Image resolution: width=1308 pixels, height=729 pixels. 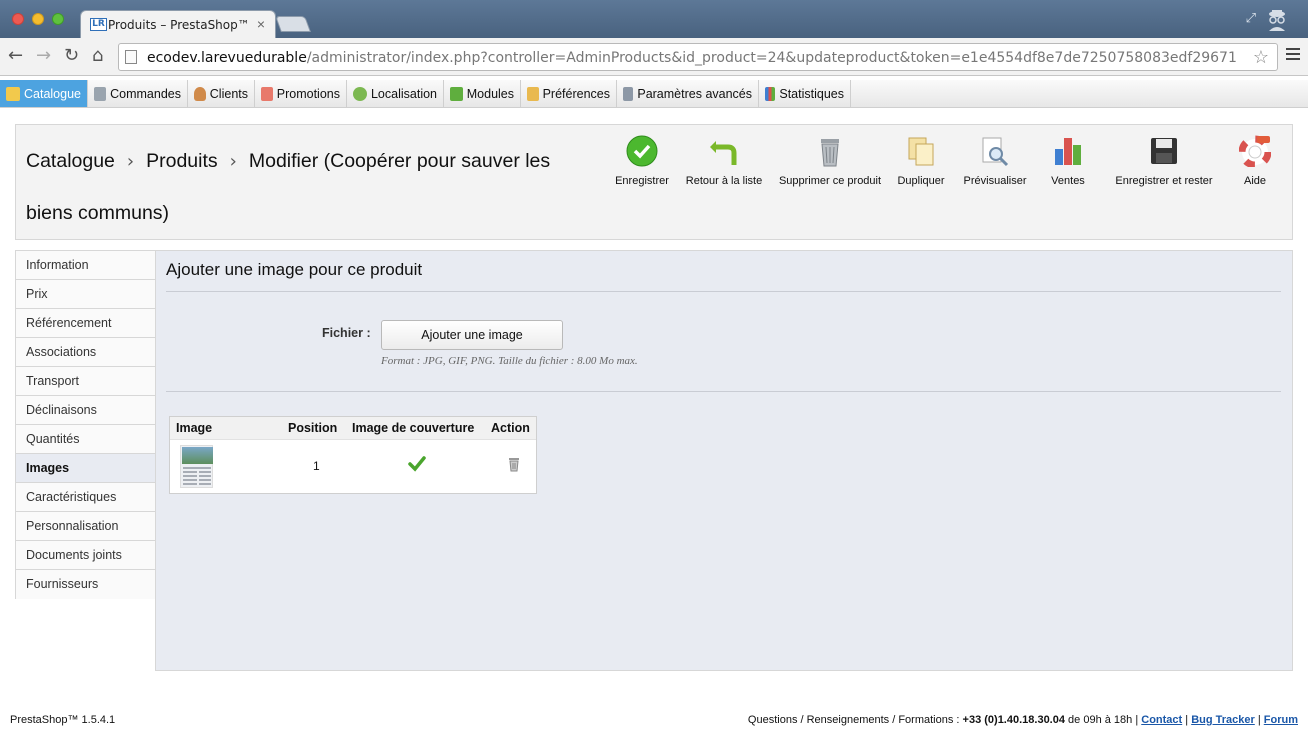 What do you see at coordinates (569, 93) in the screenshot?
I see `menu-item-preferences: Préférences` at bounding box center [569, 93].